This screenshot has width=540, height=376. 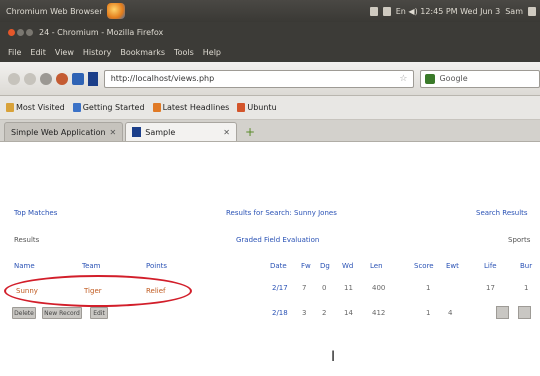 I want to click on url-text: http://localhost/views.php, so click(x=162, y=78).